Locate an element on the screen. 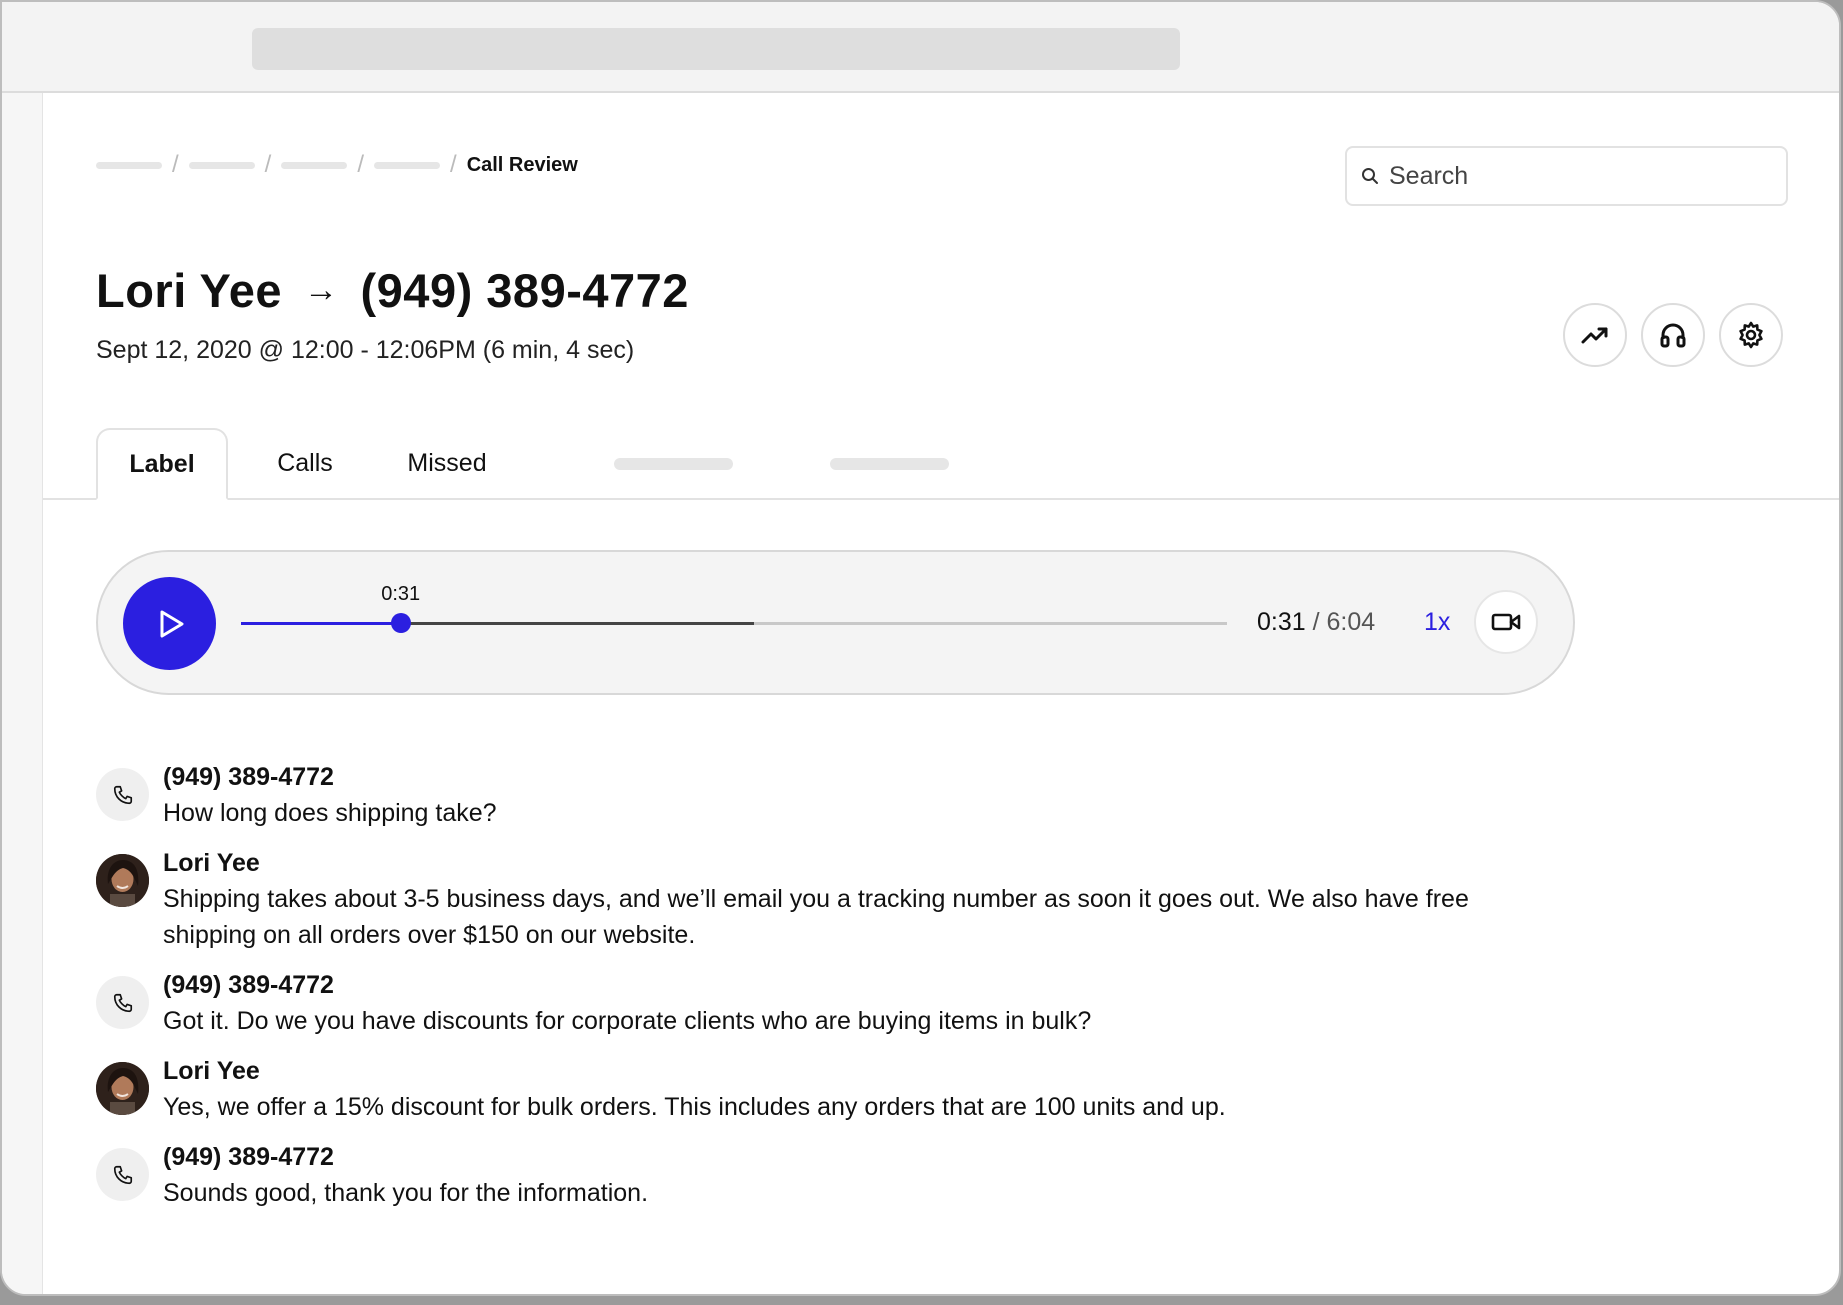  play-button is located at coordinates (169, 623).